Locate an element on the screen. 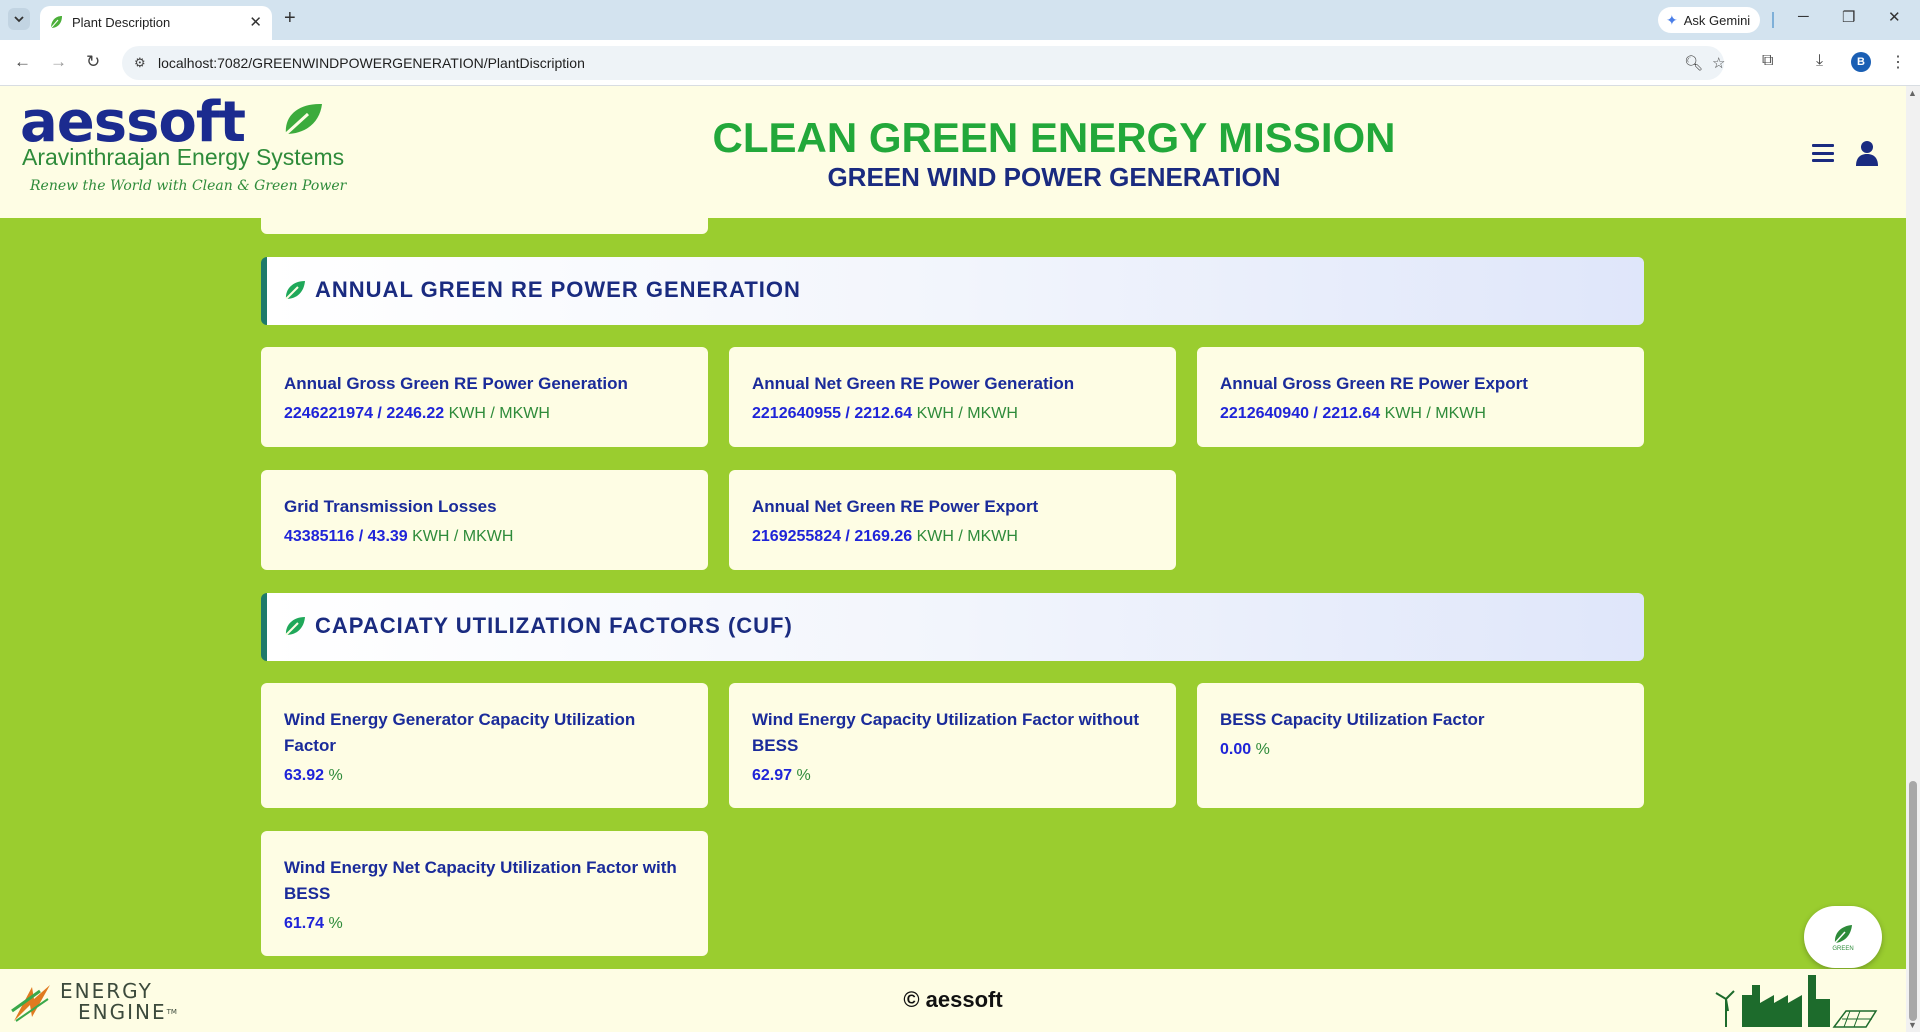 This screenshot has height=1032, width=1920. new-tab-button: + is located at coordinates (290, 18).